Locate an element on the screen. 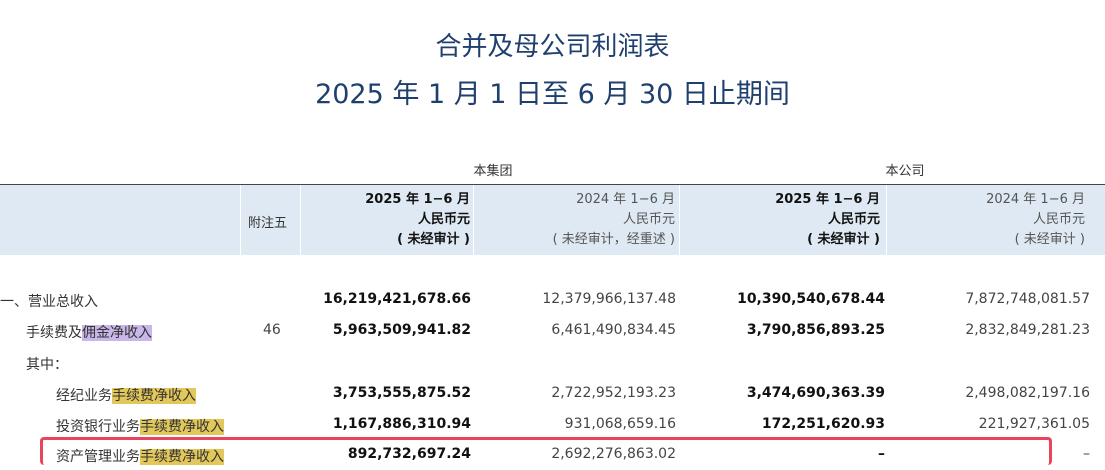 The width and height of the screenshot is (1105, 470). row-label: 经纪业务手续费净收入 is located at coordinates (126, 395).